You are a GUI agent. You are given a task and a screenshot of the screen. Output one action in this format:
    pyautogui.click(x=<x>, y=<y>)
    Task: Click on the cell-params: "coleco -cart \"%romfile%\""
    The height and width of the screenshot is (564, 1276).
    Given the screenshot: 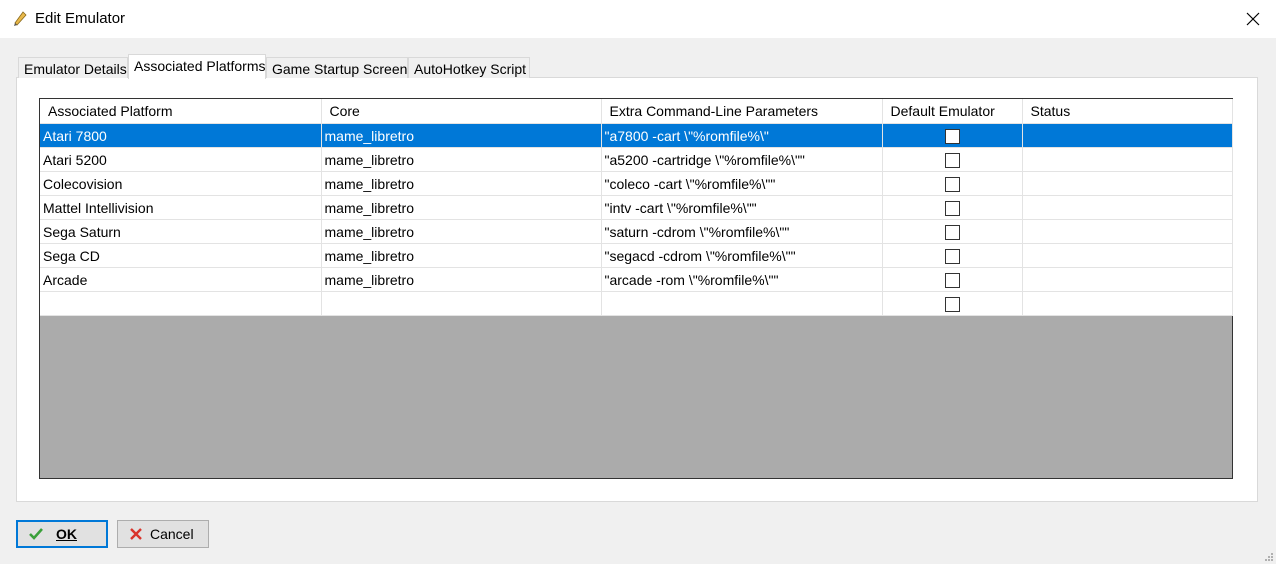 What is the action you would take?
    pyautogui.click(x=742, y=183)
    